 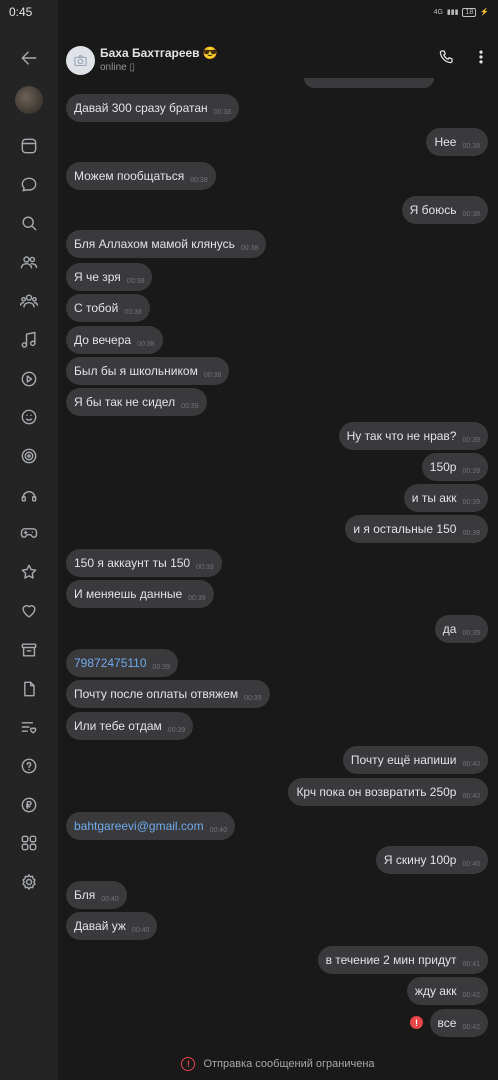 I want to click on incoming-message: Бля Аллахом мамой клянусь 00:38, so click(x=166, y=244).